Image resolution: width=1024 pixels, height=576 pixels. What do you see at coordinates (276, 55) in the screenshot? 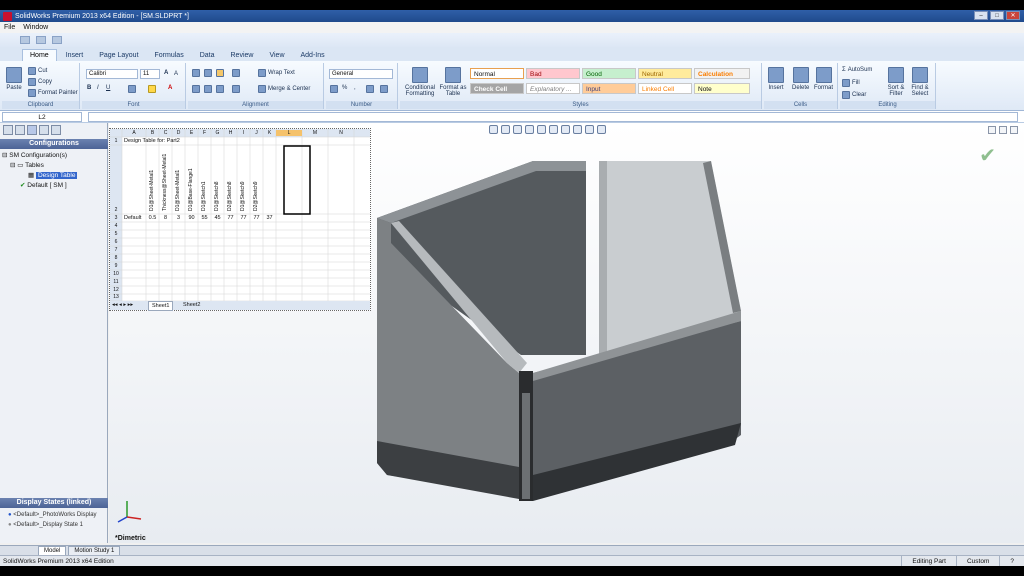
I see `tab-view: View` at bounding box center [276, 55].